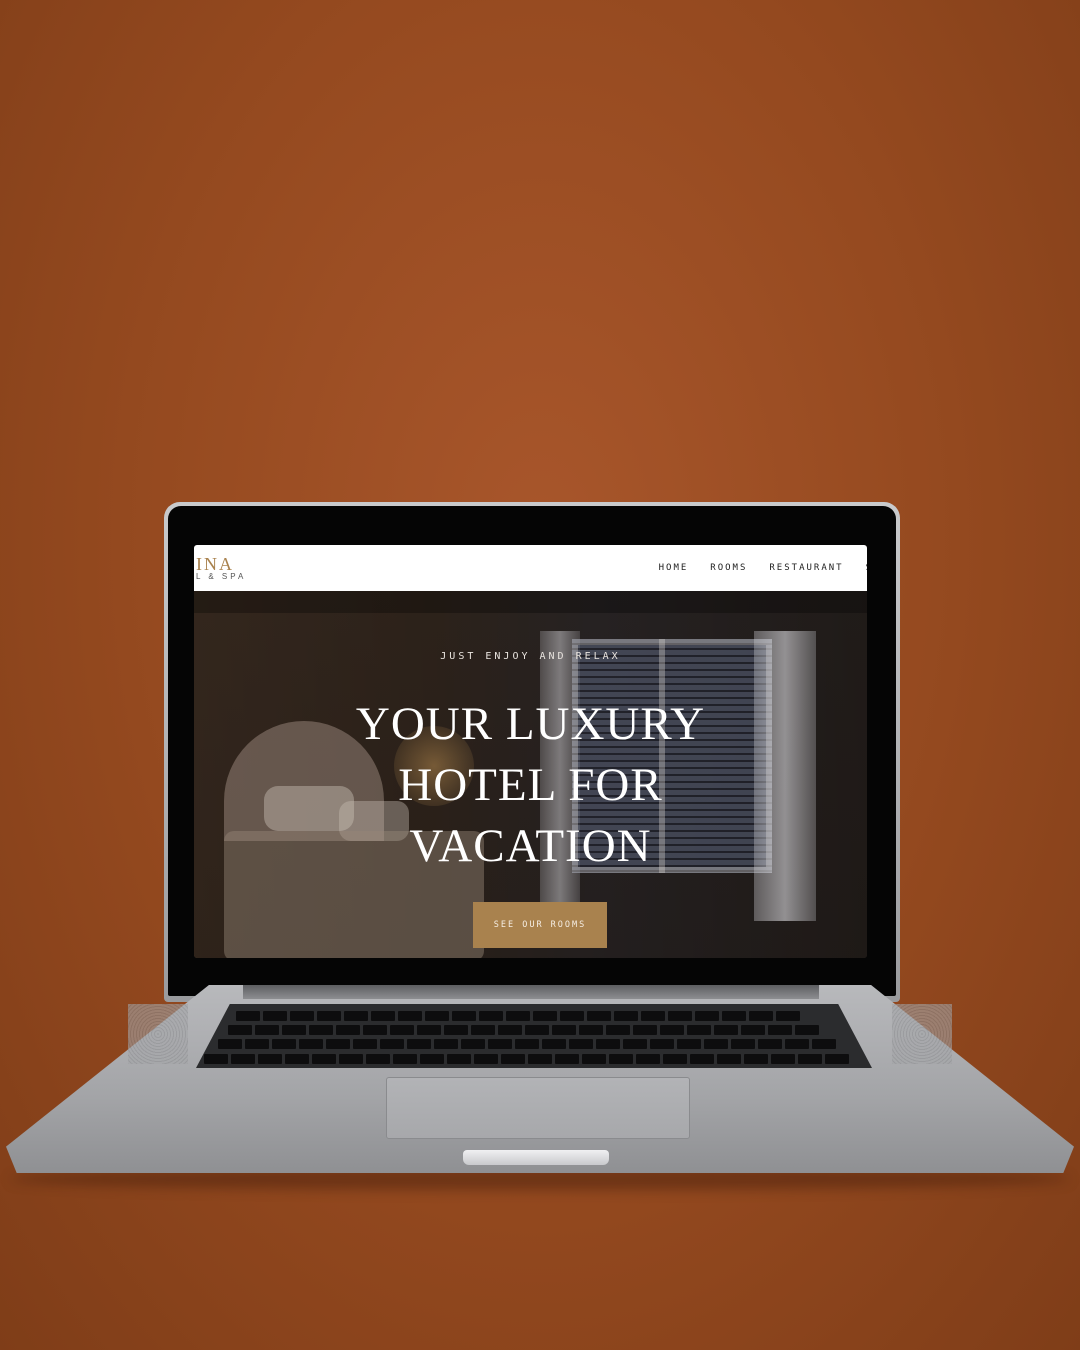 The height and width of the screenshot is (1350, 1080). What do you see at coordinates (728, 568) in the screenshot?
I see `nav-item-rooms: ROOMS` at bounding box center [728, 568].